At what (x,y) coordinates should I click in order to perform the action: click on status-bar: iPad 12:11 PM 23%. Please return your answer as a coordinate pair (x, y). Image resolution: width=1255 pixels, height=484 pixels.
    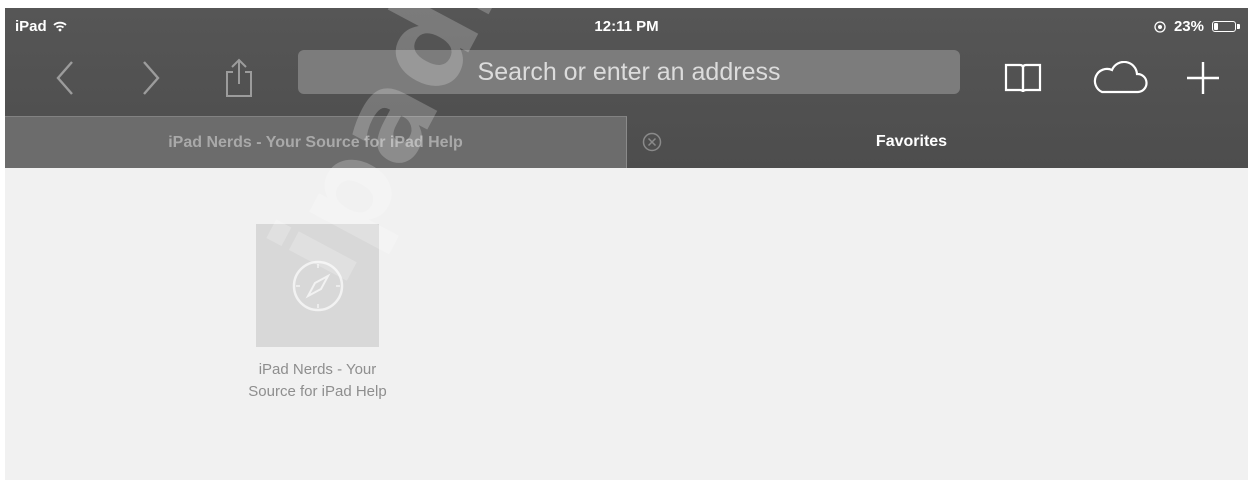
    Looking at the image, I should click on (626, 27).